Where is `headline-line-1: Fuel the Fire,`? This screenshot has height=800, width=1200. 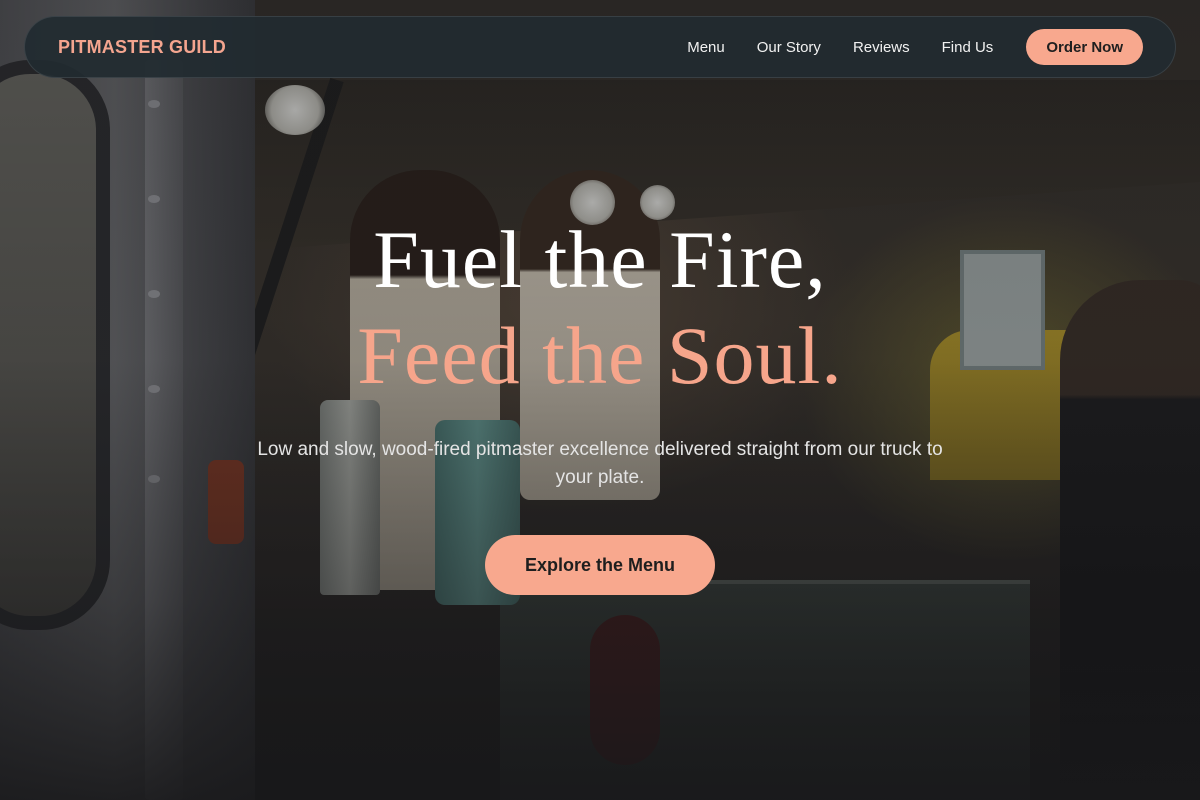 headline-line-1: Fuel the Fire, is located at coordinates (600, 259).